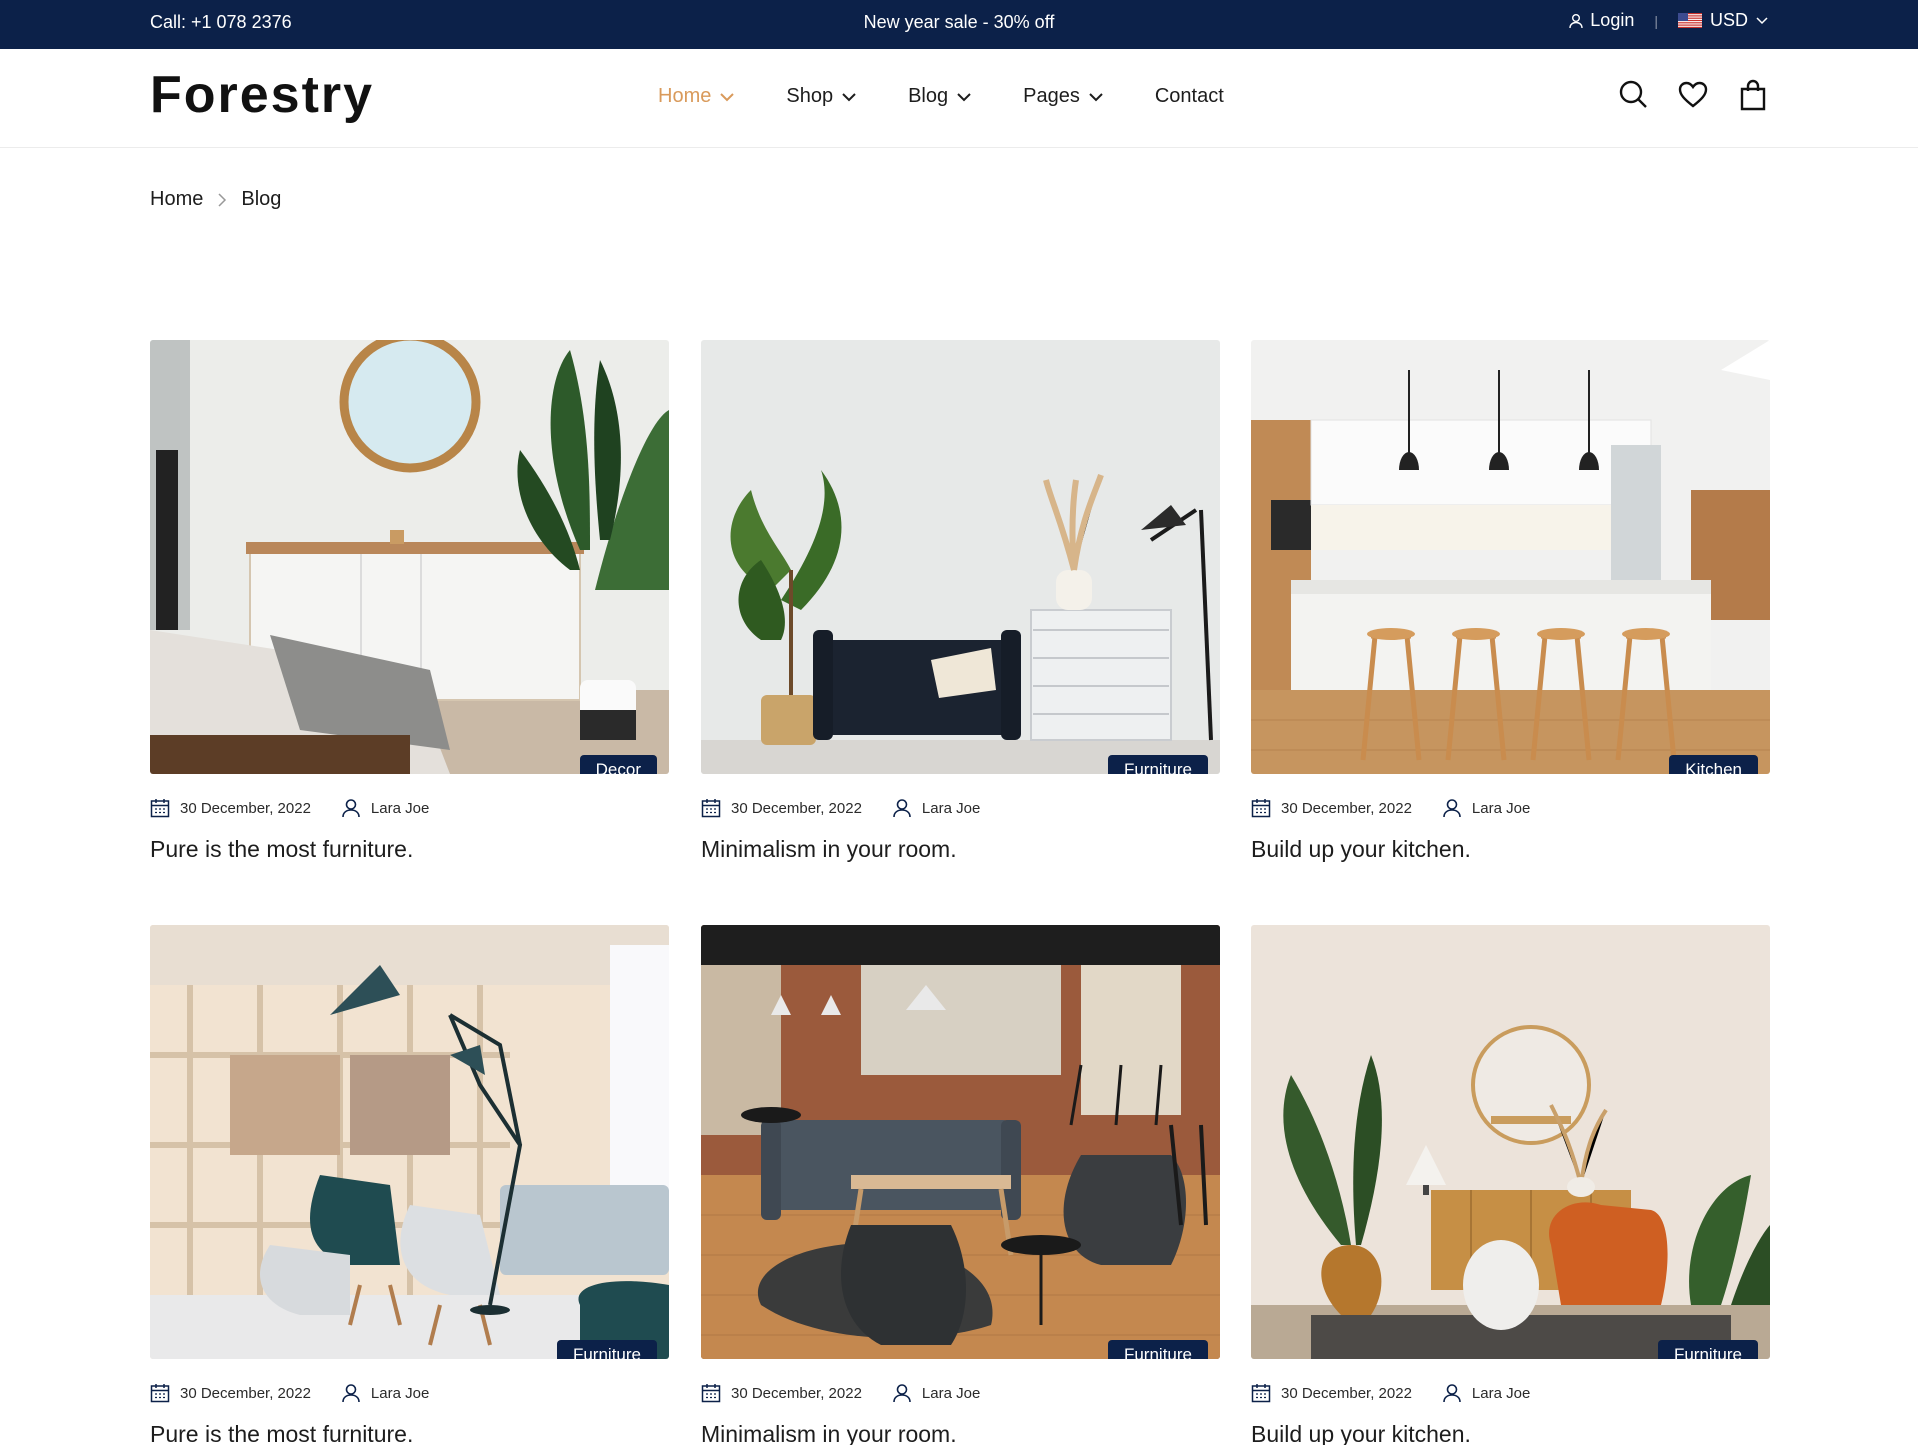 This screenshot has height=1445, width=1918. I want to click on breadcrumb-current: Blog, so click(261, 199).